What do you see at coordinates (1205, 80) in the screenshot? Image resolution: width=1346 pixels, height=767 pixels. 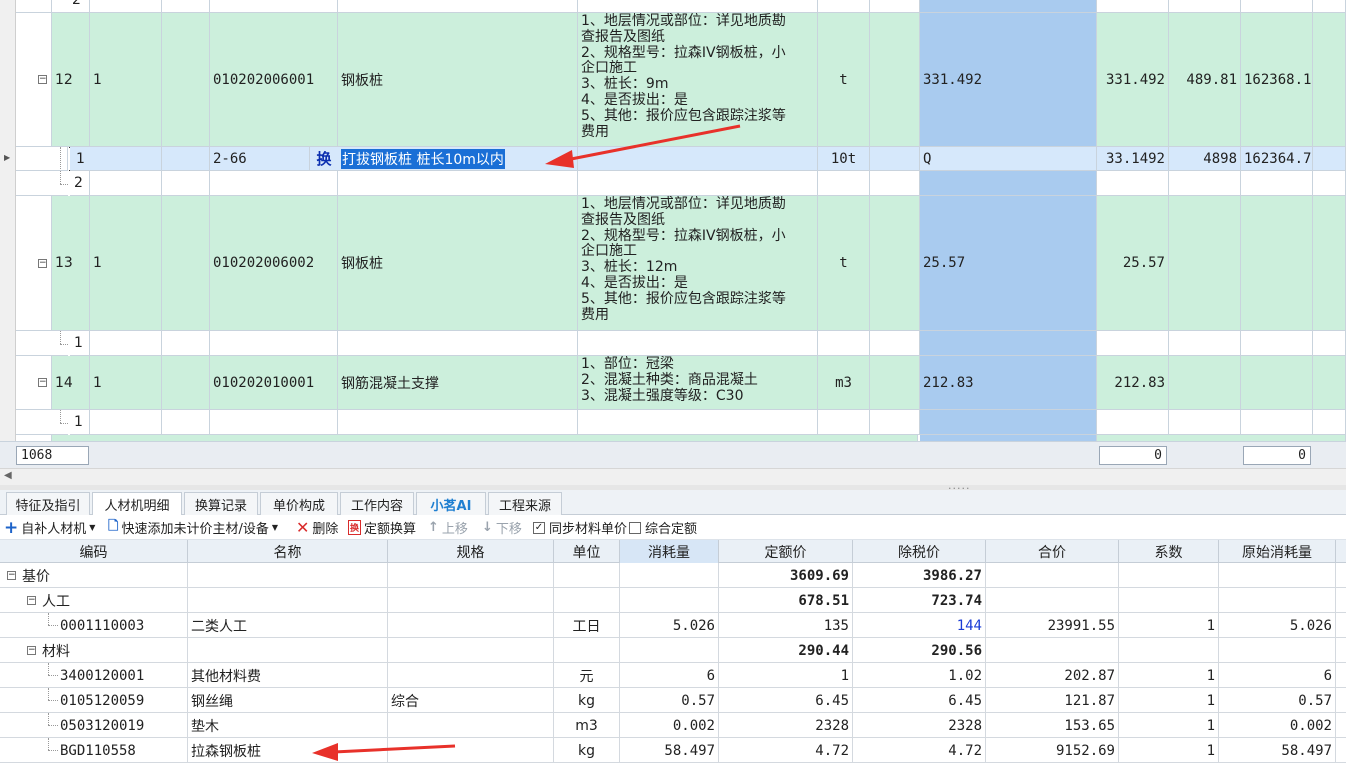 I see `unit-price: 489.81` at bounding box center [1205, 80].